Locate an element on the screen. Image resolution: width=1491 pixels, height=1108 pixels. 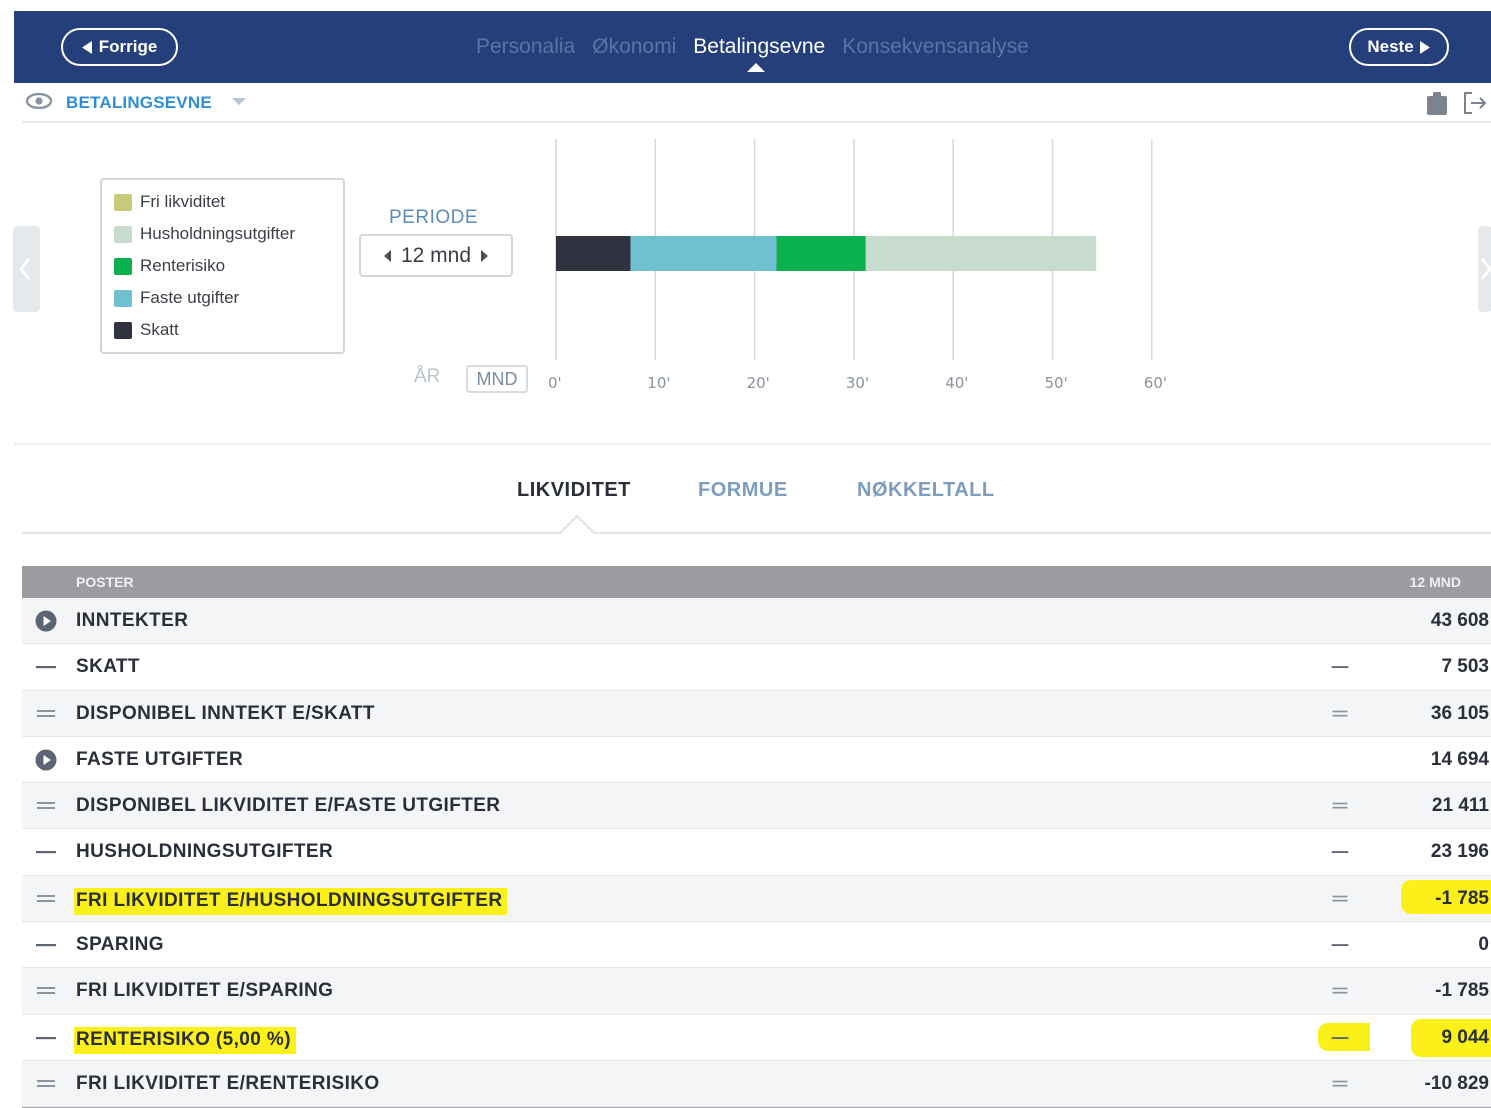
x-tick-label: 30' is located at coordinates (857, 383).